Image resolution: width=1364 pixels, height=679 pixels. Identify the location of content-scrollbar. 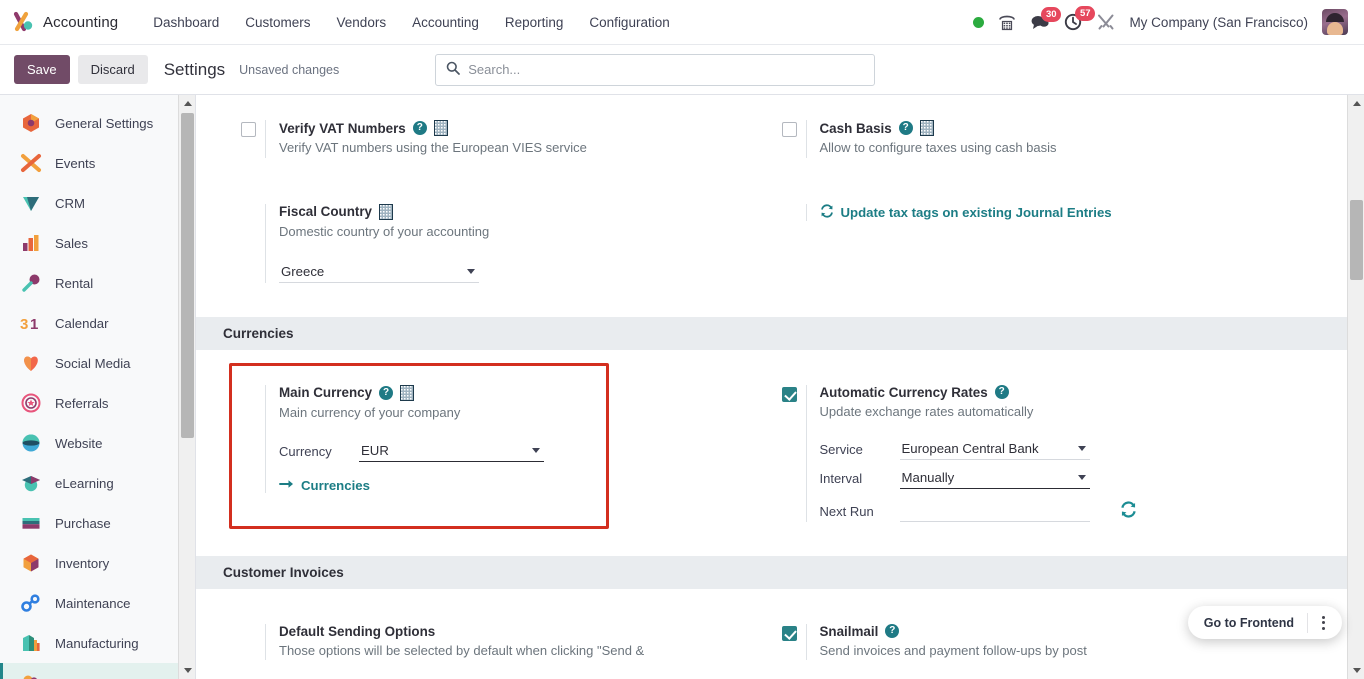
(1355, 387).